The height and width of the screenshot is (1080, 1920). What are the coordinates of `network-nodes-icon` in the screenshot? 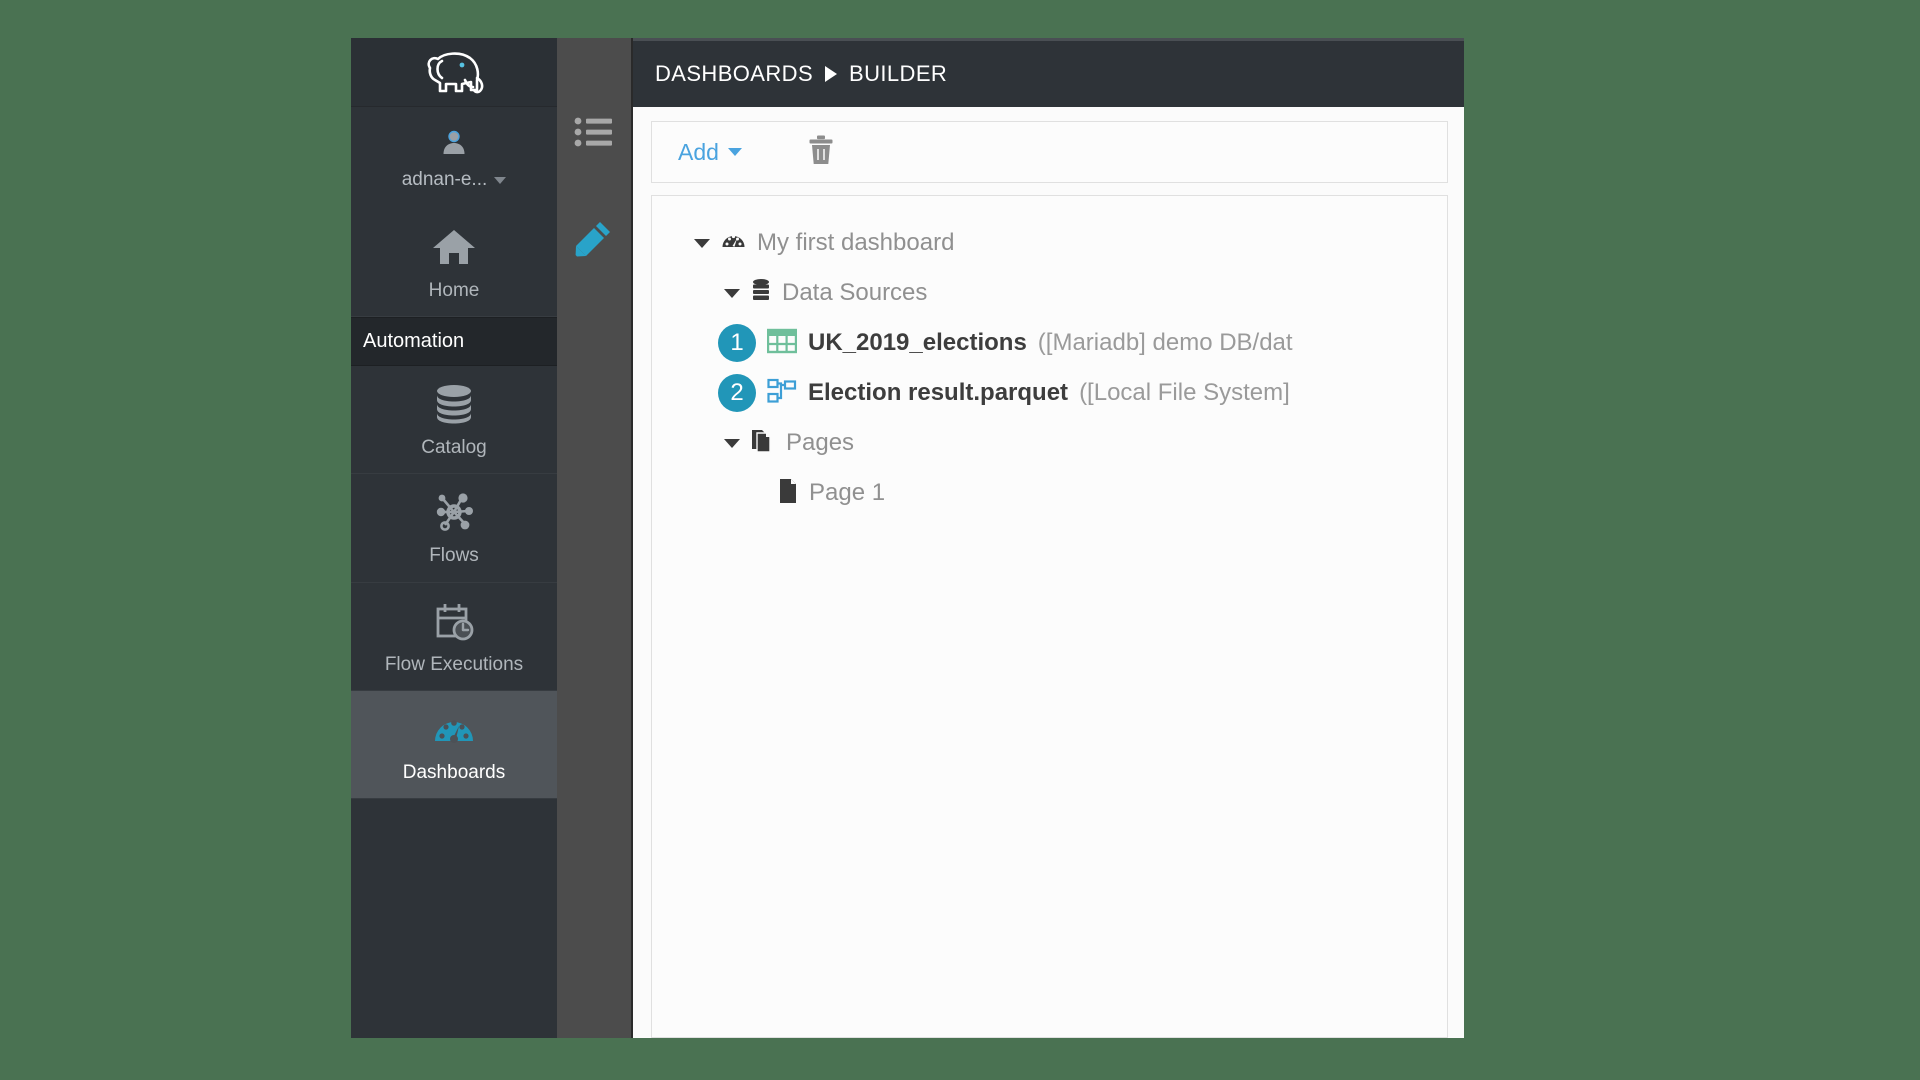 It's located at (454, 512).